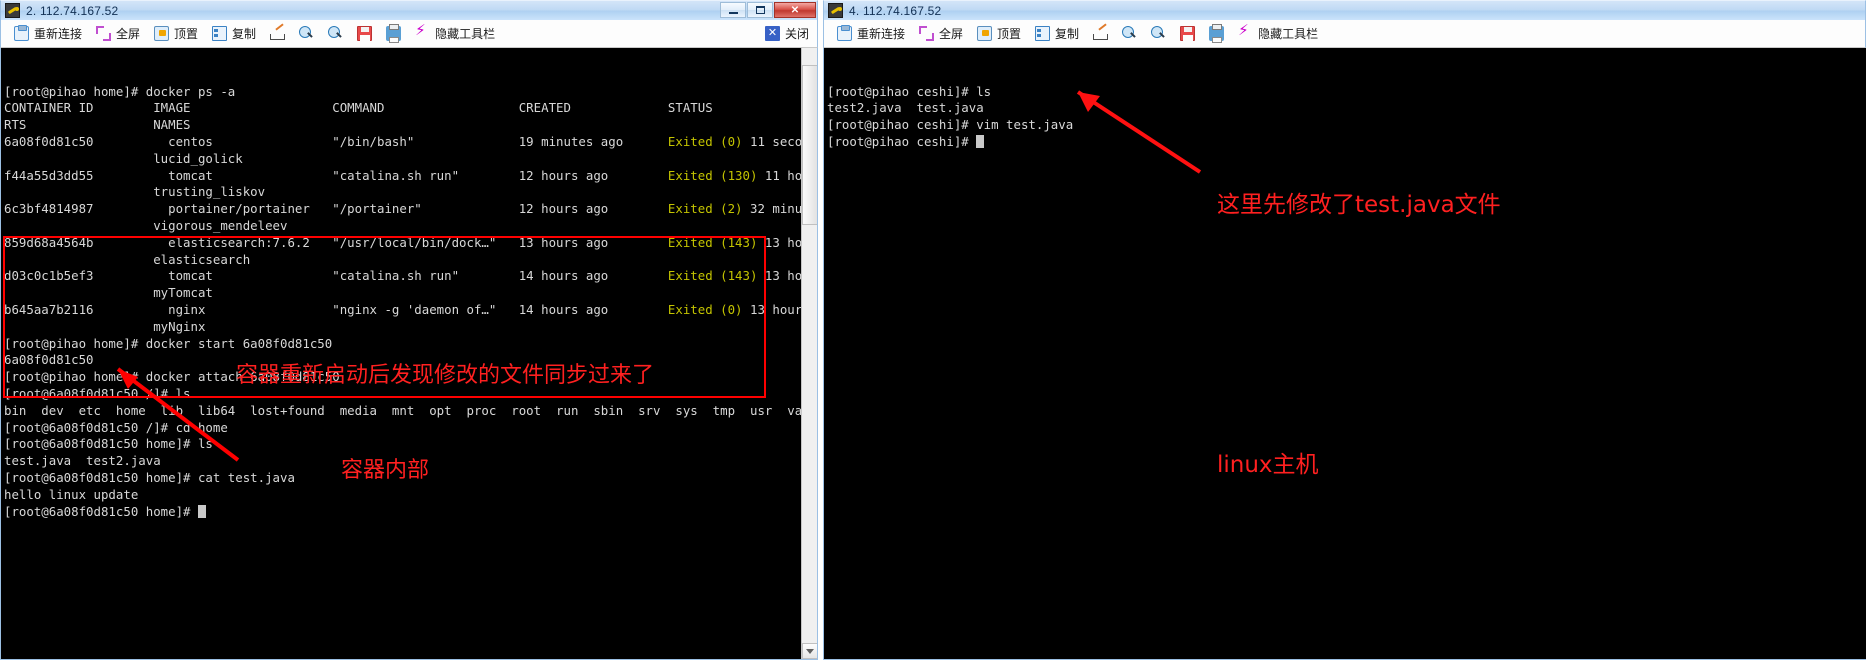  Describe the element at coordinates (244, 34) in the screenshot. I see `toolbar-copy-label: 复制` at that location.